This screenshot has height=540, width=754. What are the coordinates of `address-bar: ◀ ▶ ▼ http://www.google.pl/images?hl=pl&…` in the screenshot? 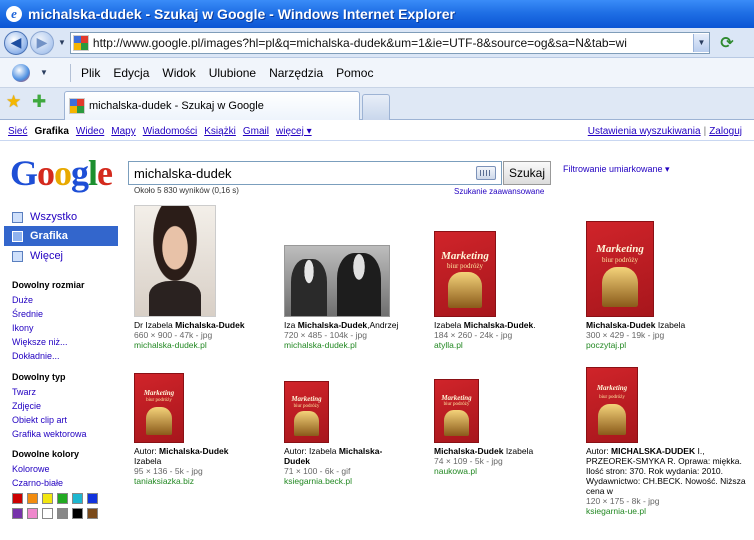 It's located at (377, 43).